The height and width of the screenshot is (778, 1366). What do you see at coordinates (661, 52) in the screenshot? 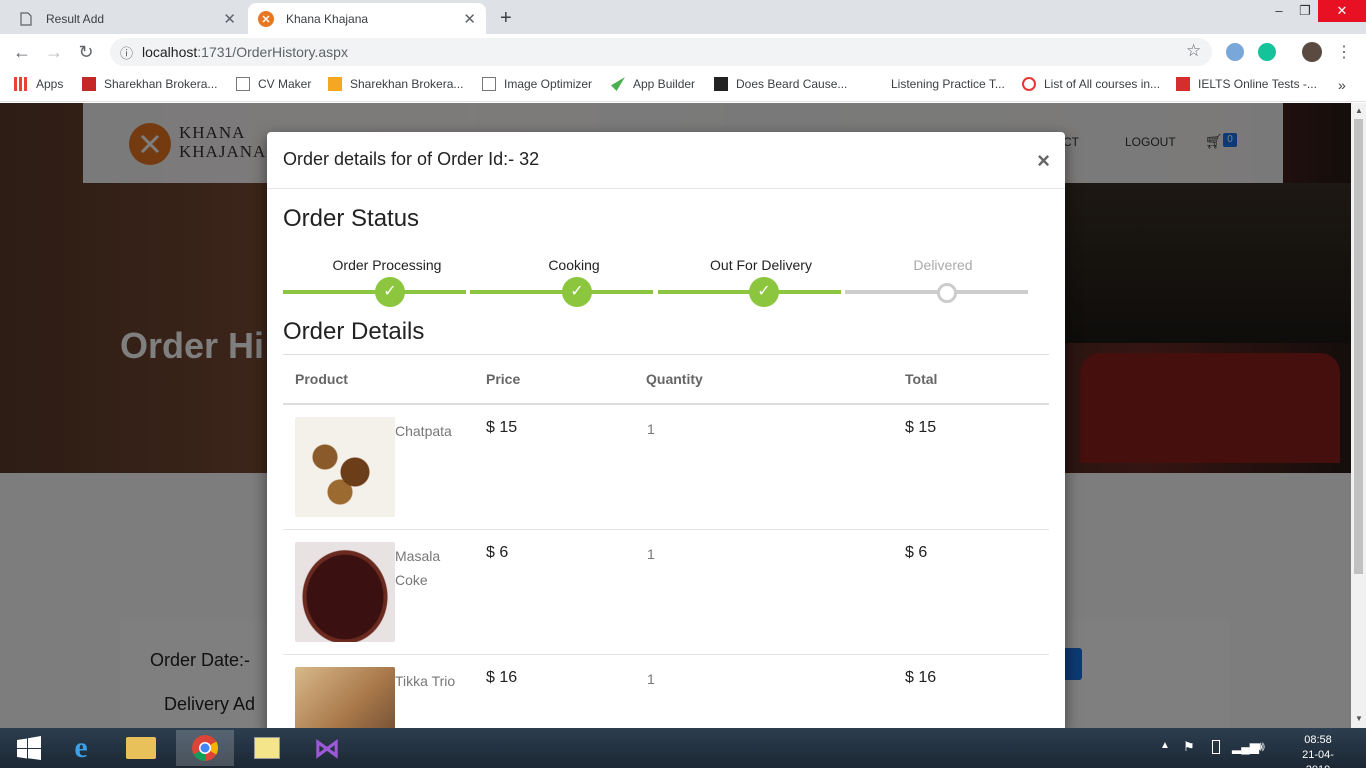
I see `address-bar: ⓘ localhost:1731/OrderHistory.aspx ☆` at bounding box center [661, 52].